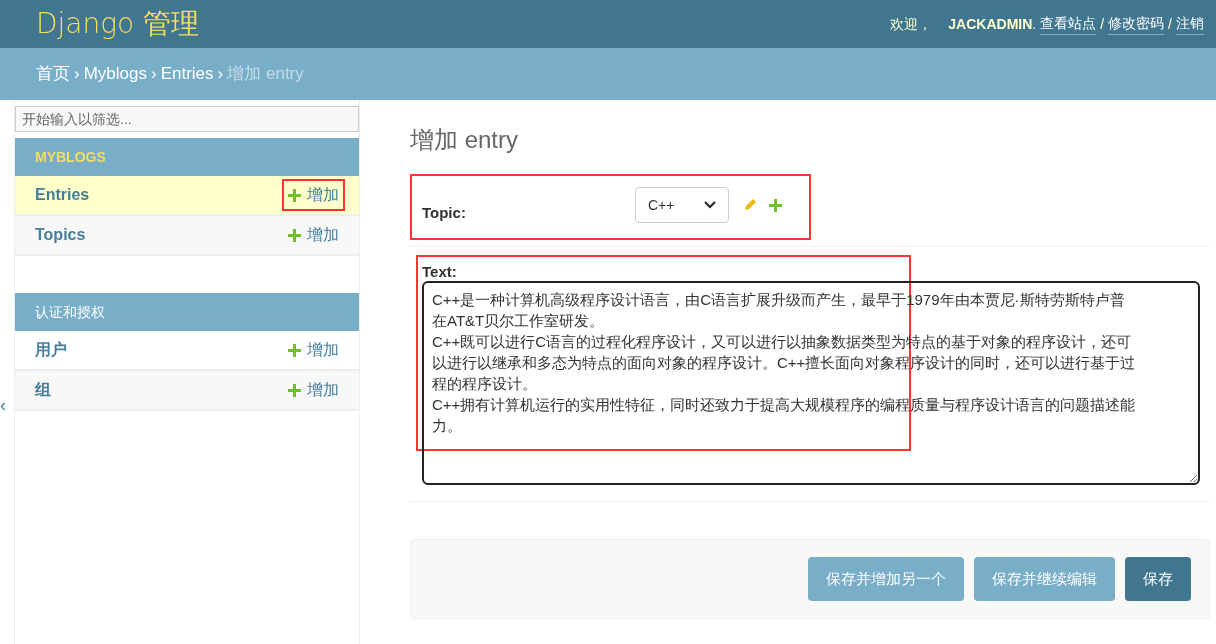 This screenshot has width=1216, height=644. Describe the element at coordinates (51, 350) in the screenshot. I see `model-link: 用户` at that location.